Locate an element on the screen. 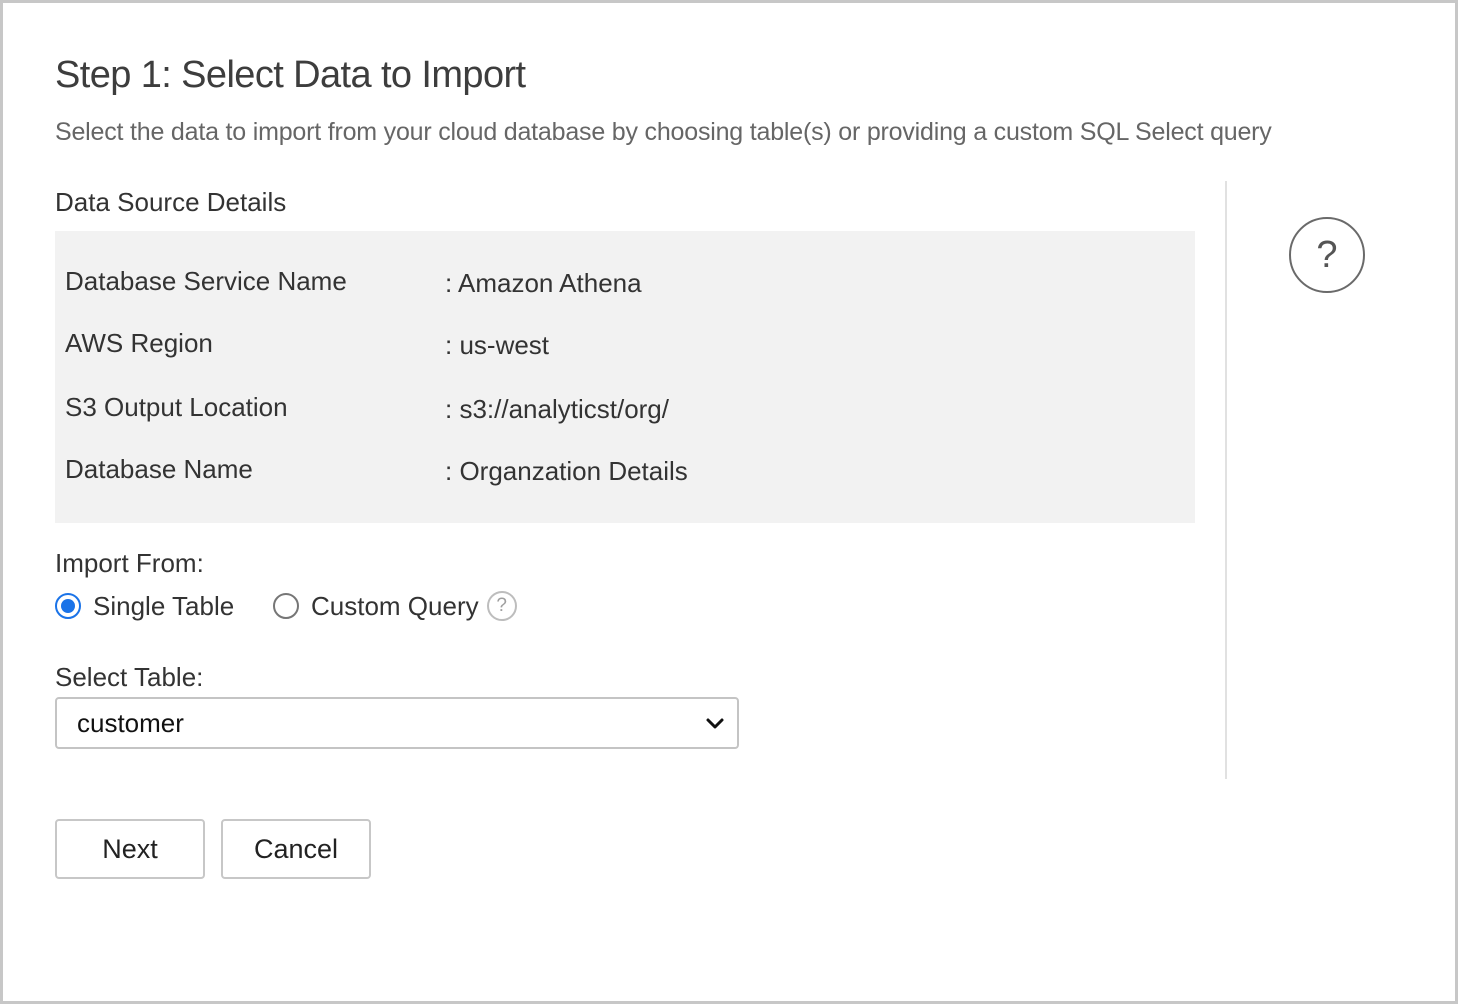 This screenshot has width=1458, height=1004. radio-single-table: Single Table is located at coordinates (144, 606).